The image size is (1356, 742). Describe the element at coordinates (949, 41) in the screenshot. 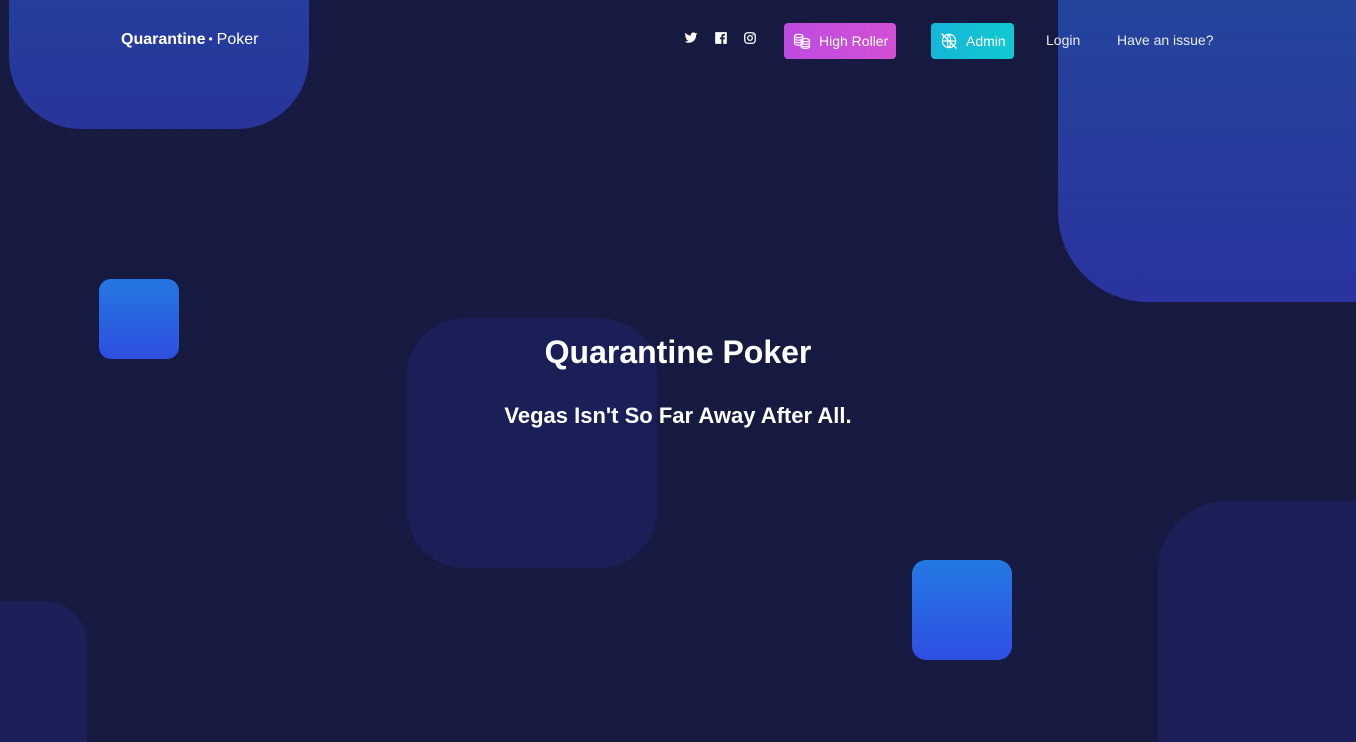

I see `no-access-globe-icon` at that location.